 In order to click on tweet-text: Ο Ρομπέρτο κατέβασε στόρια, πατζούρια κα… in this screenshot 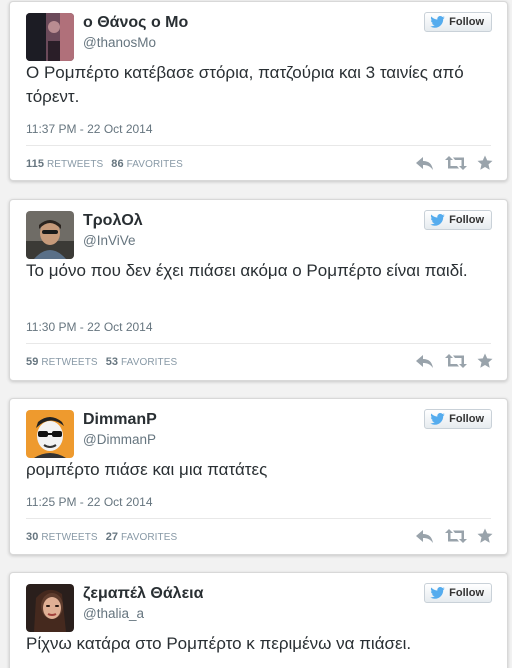, I will do `click(245, 84)`.